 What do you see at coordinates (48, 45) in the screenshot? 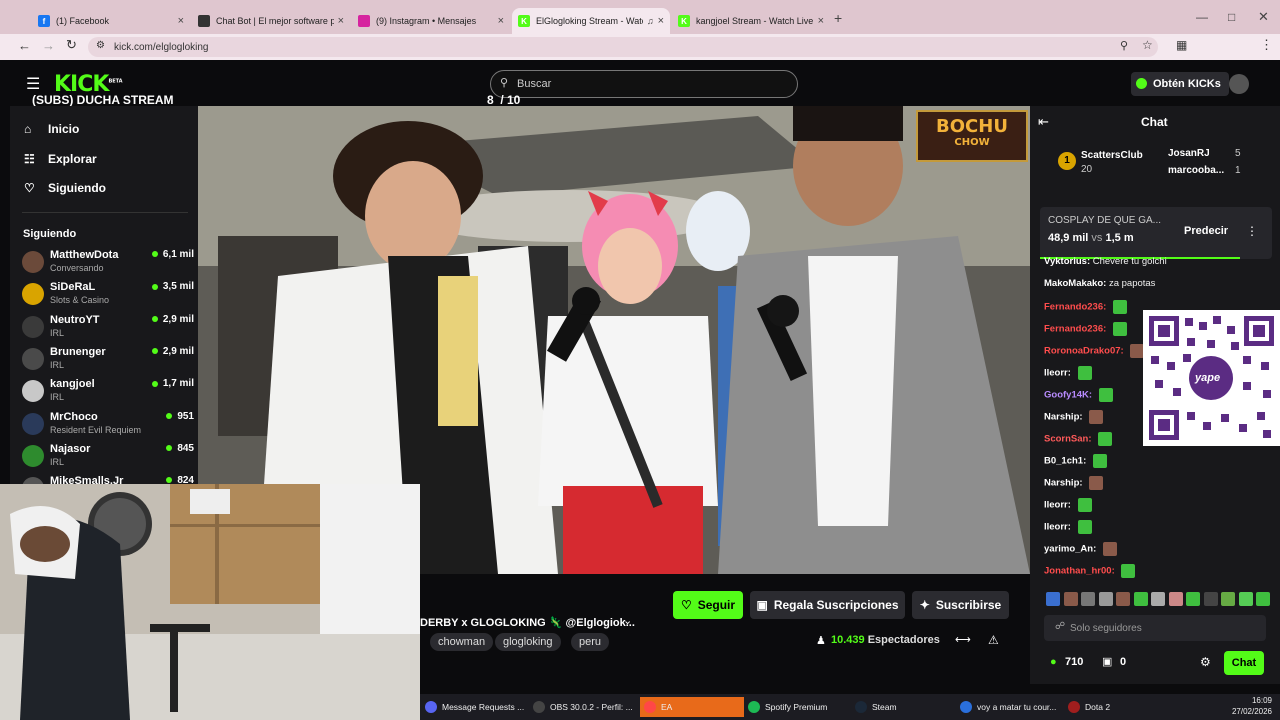
I see `forward-icon: →` at bounding box center [48, 45].